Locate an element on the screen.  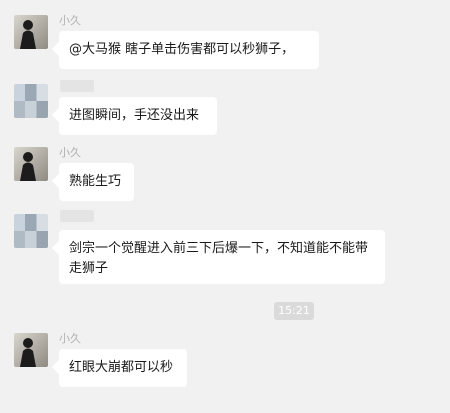
message-bubble: 进图瞬间，手还没出来 is located at coordinates (138, 116).